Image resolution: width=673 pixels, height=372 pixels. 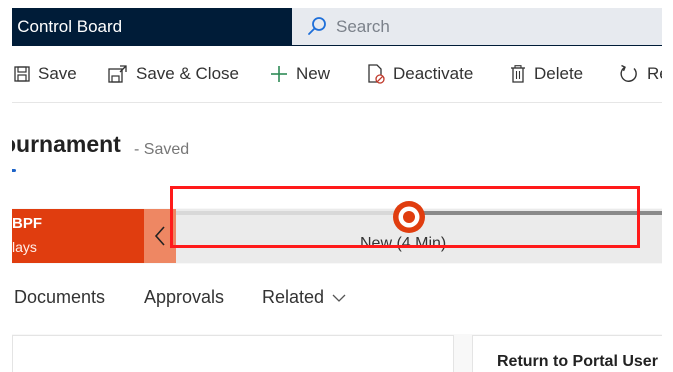 I want to click on save-icon, so click(x=22, y=74).